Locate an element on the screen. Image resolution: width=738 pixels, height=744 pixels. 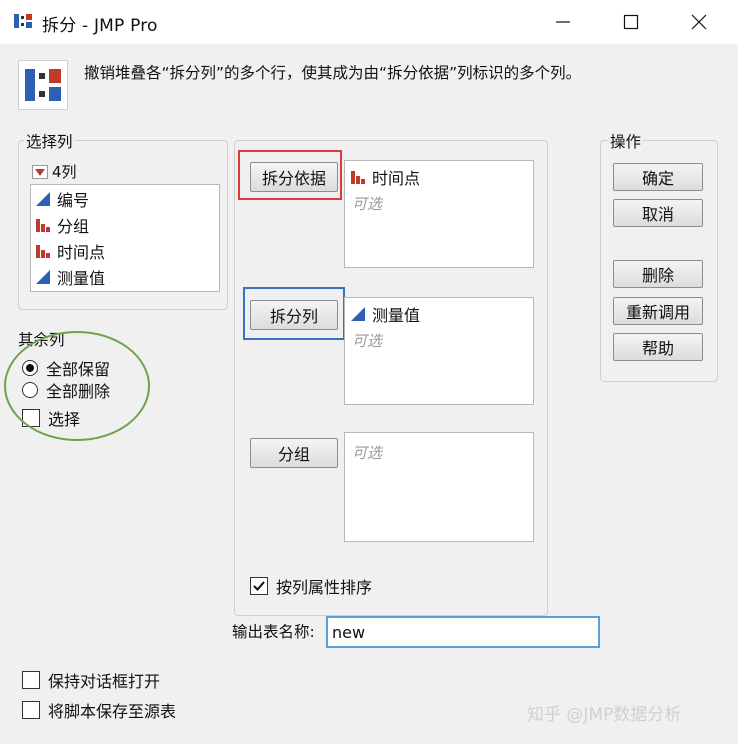
red-triangle-icon is located at coordinates (40, 171).